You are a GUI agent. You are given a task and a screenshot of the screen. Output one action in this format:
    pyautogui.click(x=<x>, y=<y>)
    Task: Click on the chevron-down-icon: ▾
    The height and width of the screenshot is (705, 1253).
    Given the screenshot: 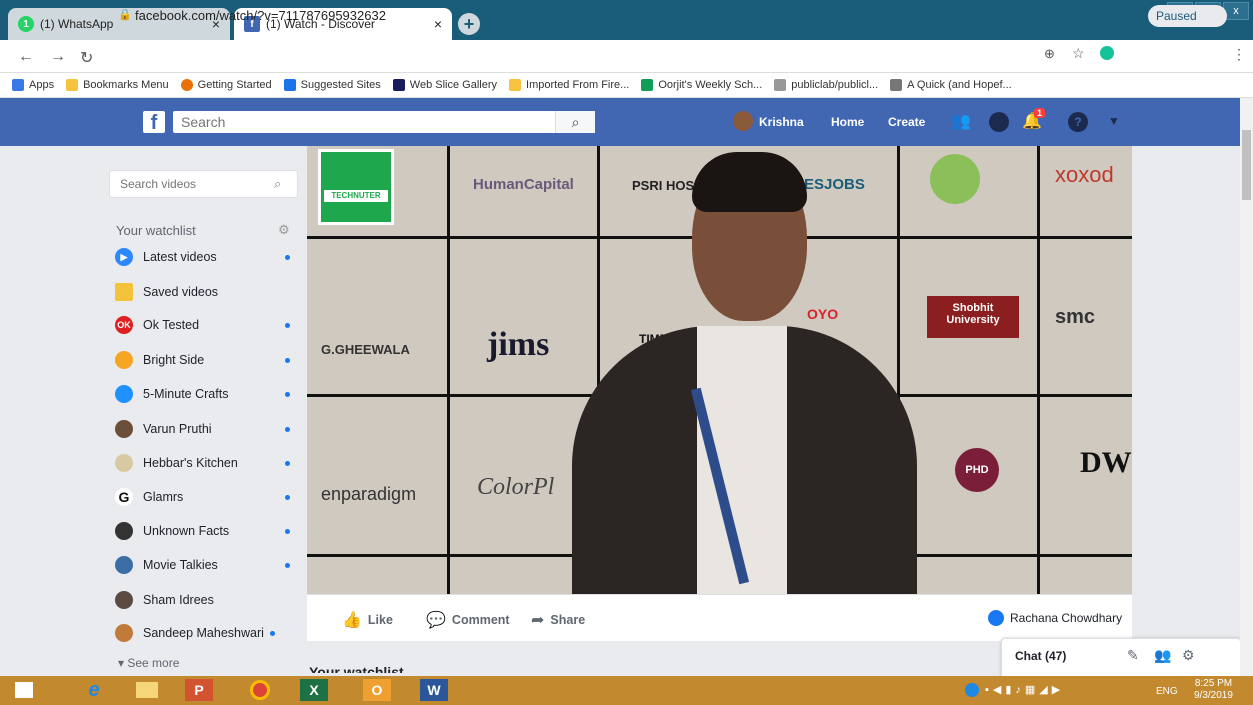 What is the action you would take?
    pyautogui.click(x=123, y=663)
    